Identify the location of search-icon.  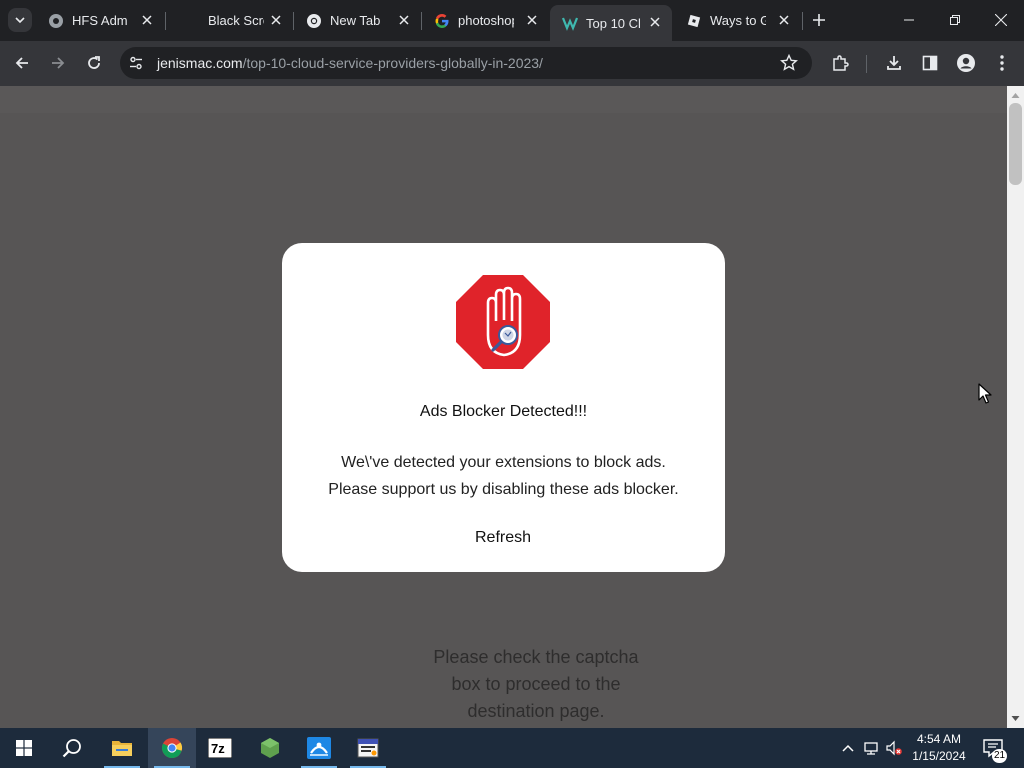
(71, 748).